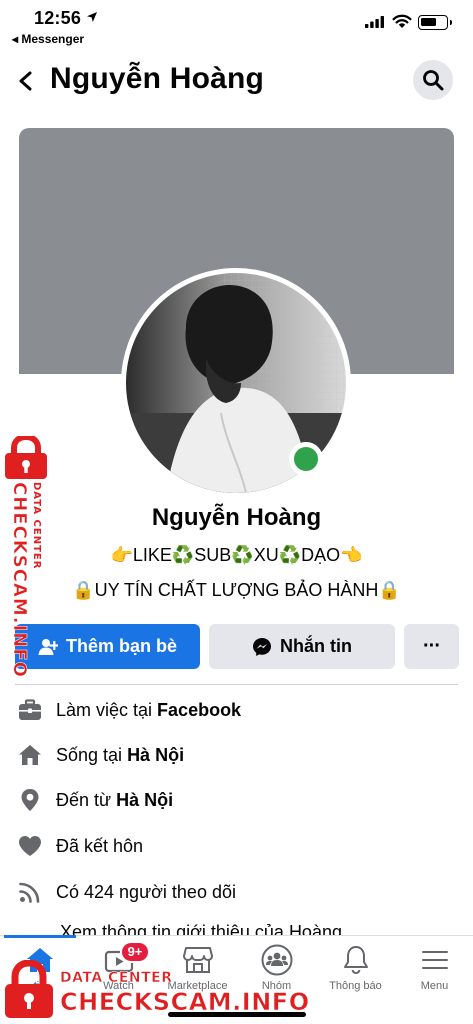 The height and width of the screenshot is (1024, 473). What do you see at coordinates (157, 78) in the screenshot?
I see `page-title: Nguyễn Hoàng` at bounding box center [157, 78].